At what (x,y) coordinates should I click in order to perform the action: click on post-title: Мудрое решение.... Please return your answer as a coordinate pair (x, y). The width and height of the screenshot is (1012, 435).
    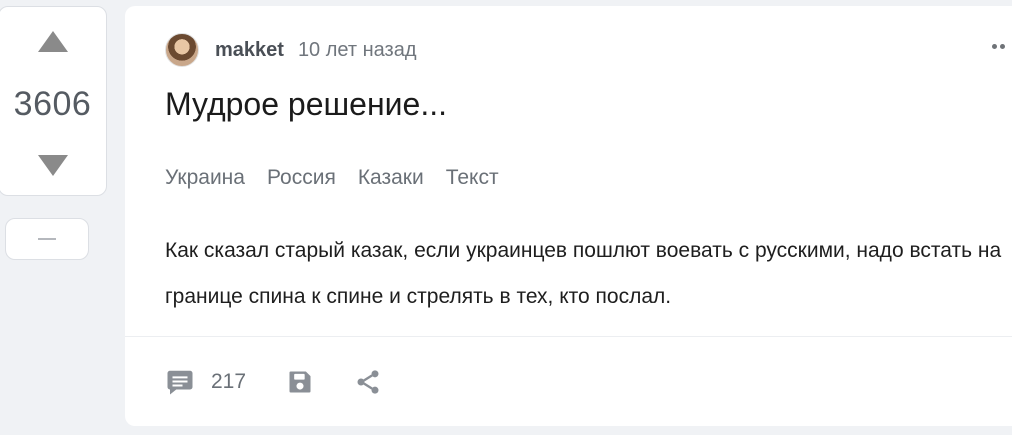
    Looking at the image, I should click on (306, 104).